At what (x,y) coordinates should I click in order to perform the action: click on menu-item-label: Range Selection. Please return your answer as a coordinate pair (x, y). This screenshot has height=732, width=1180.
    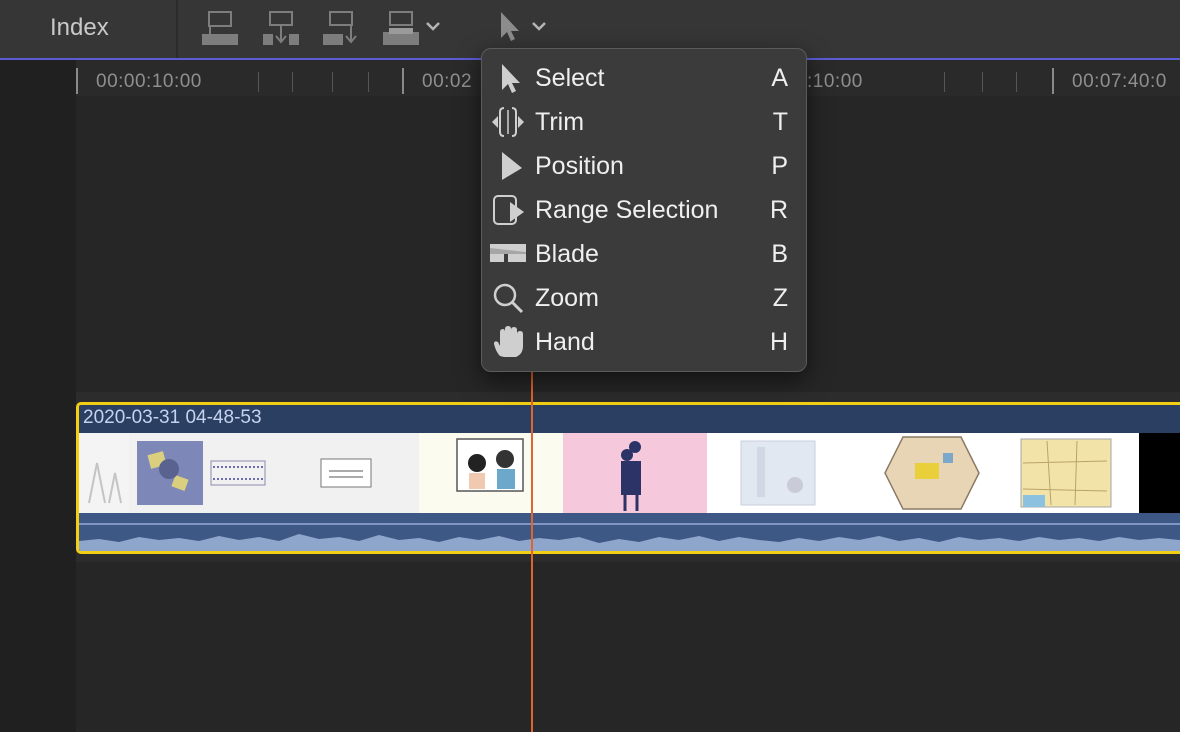
    Looking at the image, I should click on (627, 210).